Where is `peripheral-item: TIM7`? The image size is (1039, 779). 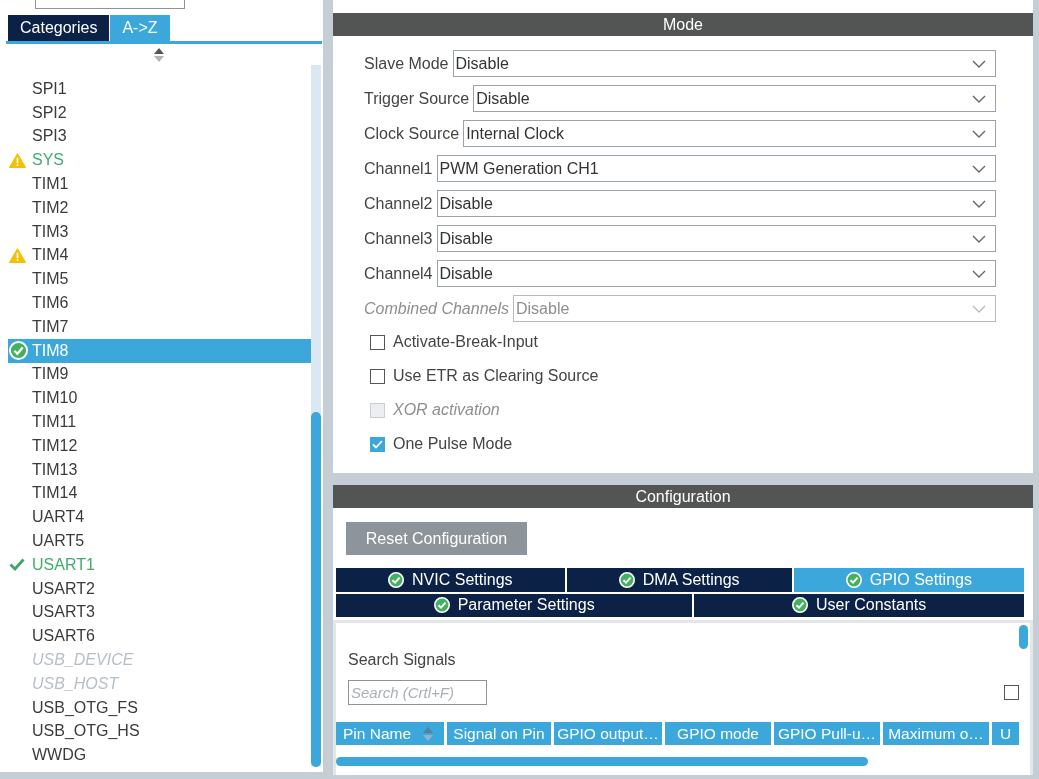
peripheral-item: TIM7 is located at coordinates (159, 326).